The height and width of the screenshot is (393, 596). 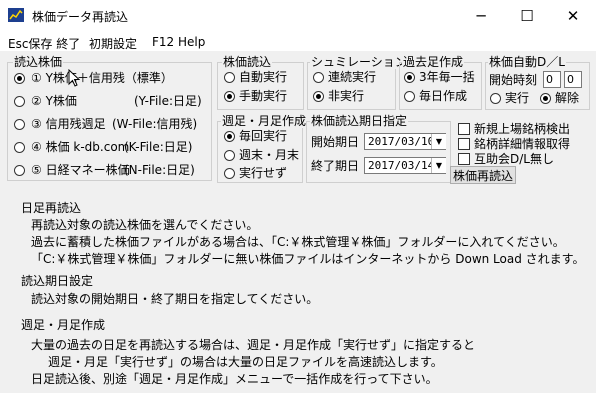 What do you see at coordinates (57, 281) in the screenshot?
I see `help-heading-period: 読込期日設定` at bounding box center [57, 281].